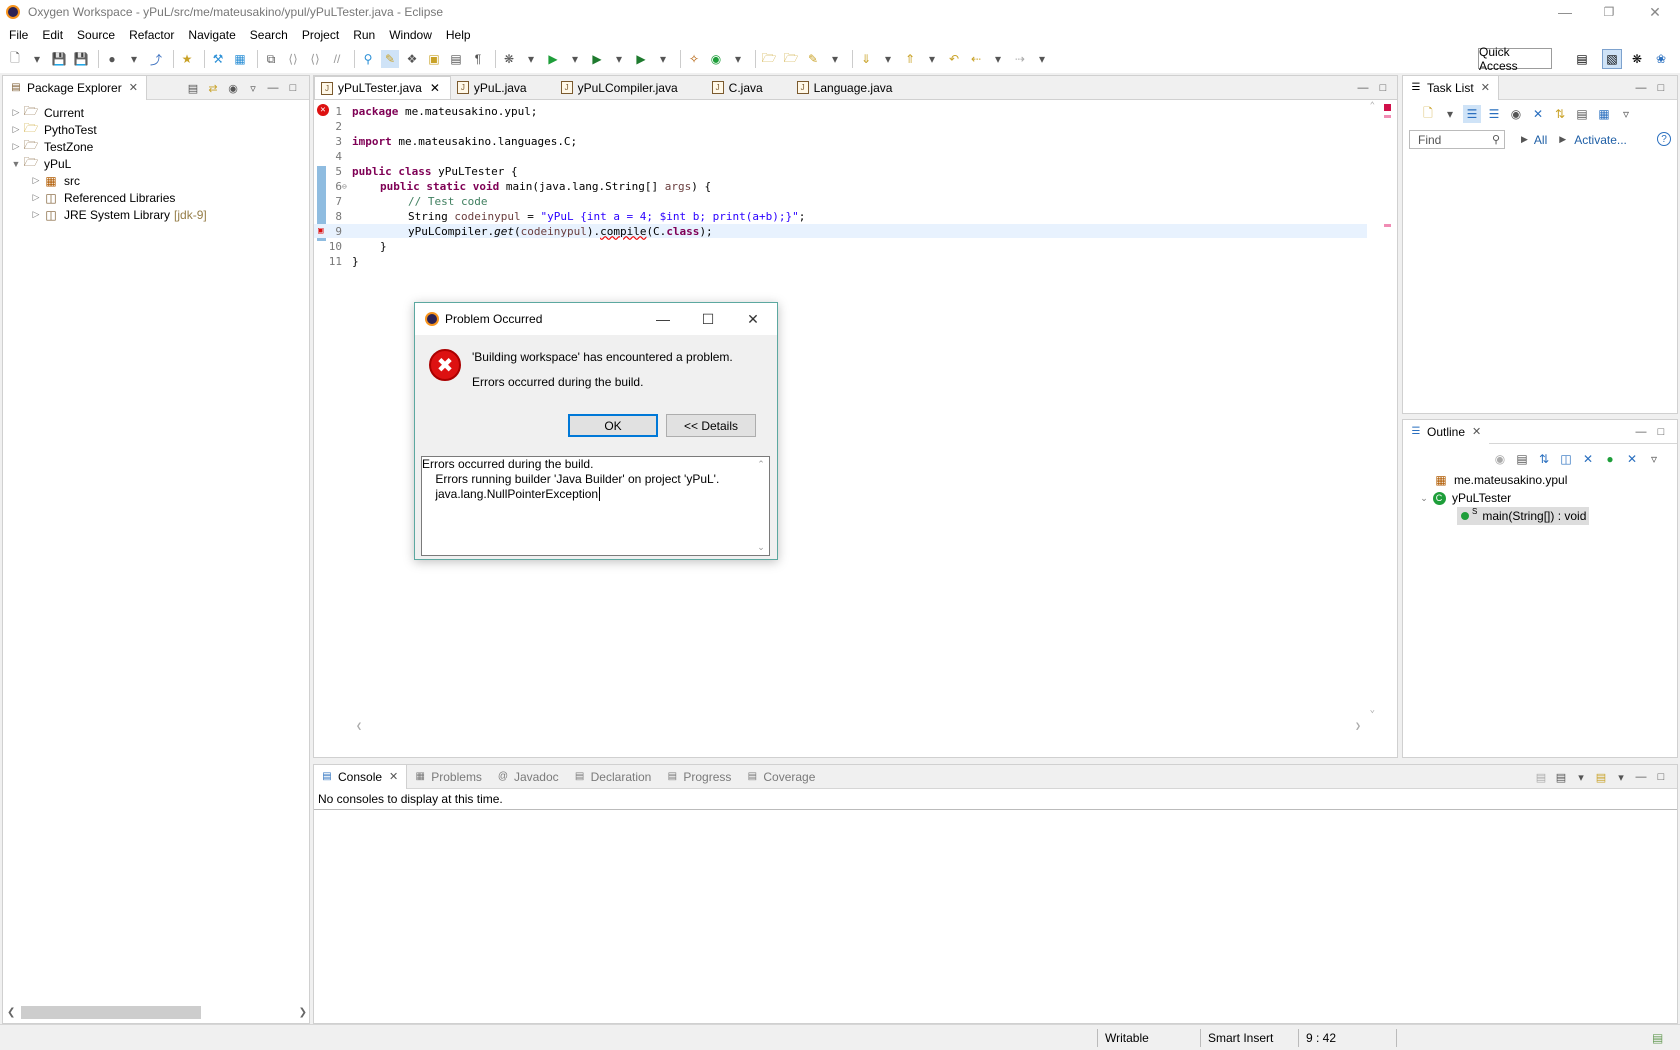 This screenshot has height=1050, width=1680. I want to click on paragraph-icon: ¶, so click(478, 59).